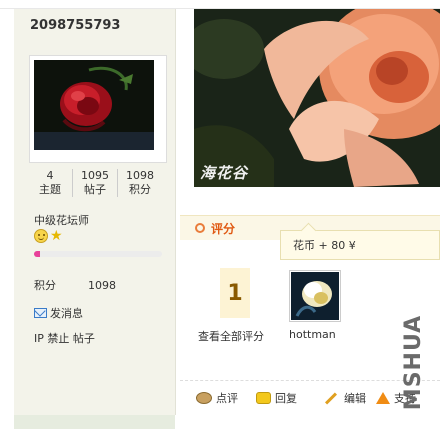  I want to click on stat-points-value: 1098, so click(140, 175).